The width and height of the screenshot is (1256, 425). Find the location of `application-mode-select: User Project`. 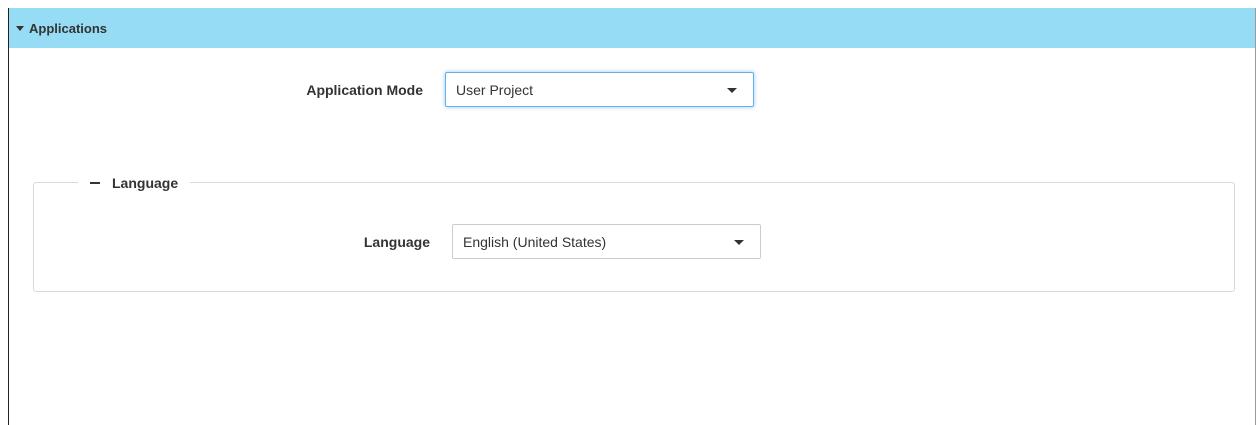

application-mode-select: User Project is located at coordinates (599, 89).